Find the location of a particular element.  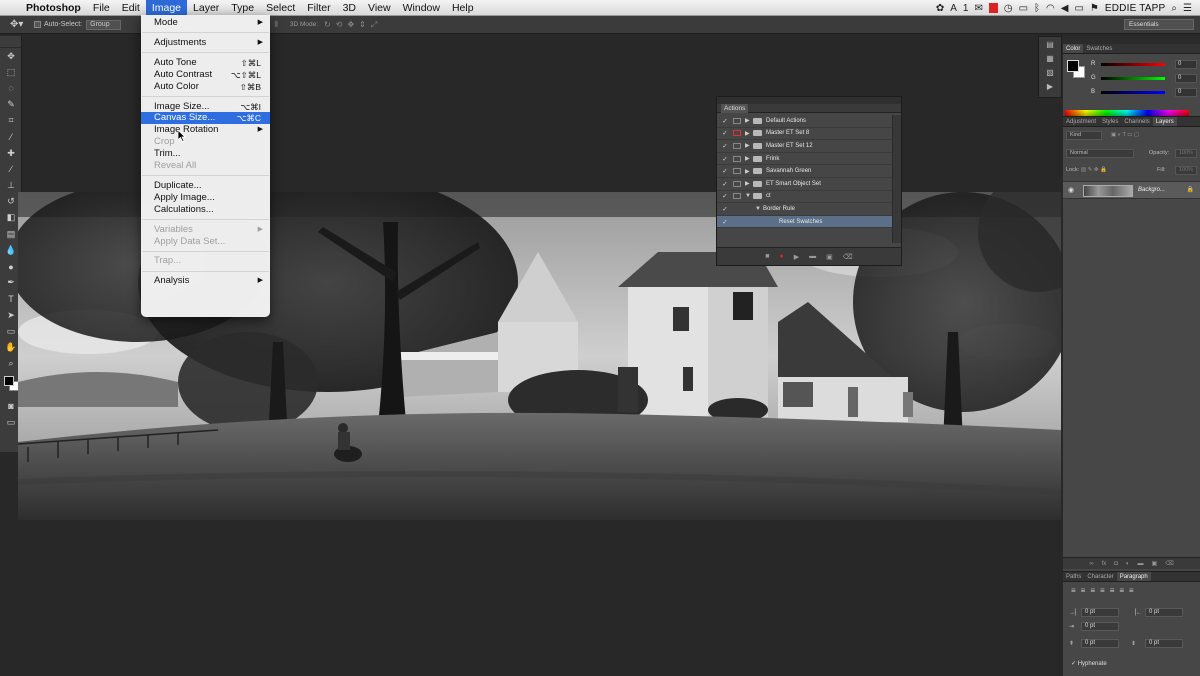

3d-slide-icon: ⇕ is located at coordinates (362, 25).